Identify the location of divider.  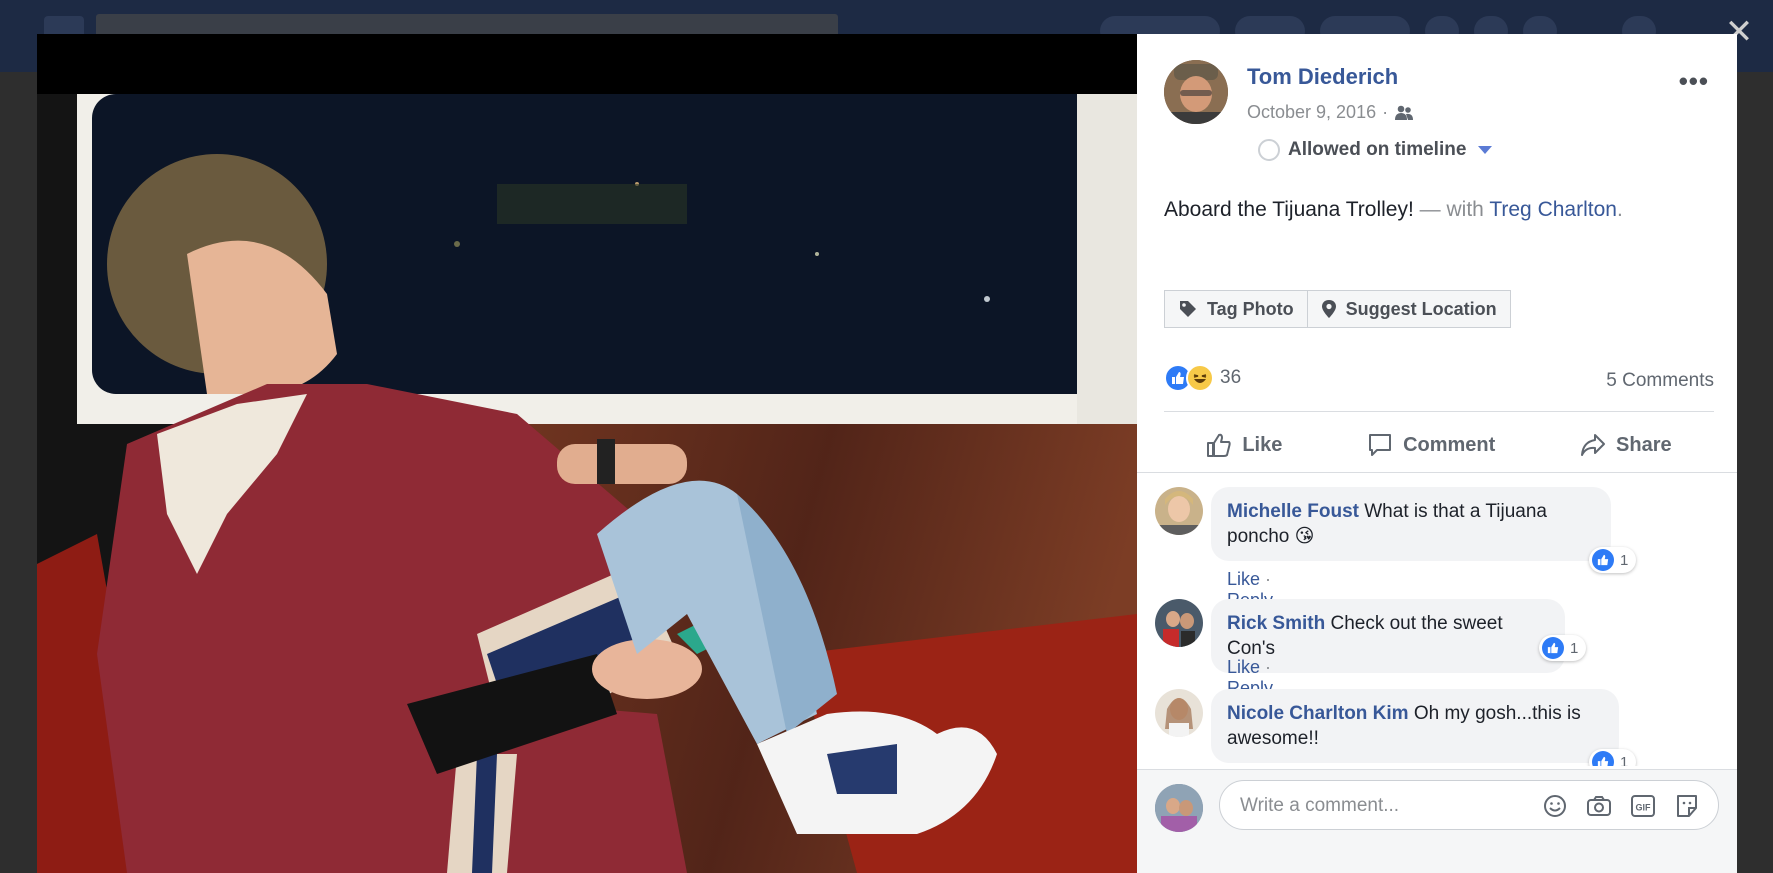
(1439, 411).